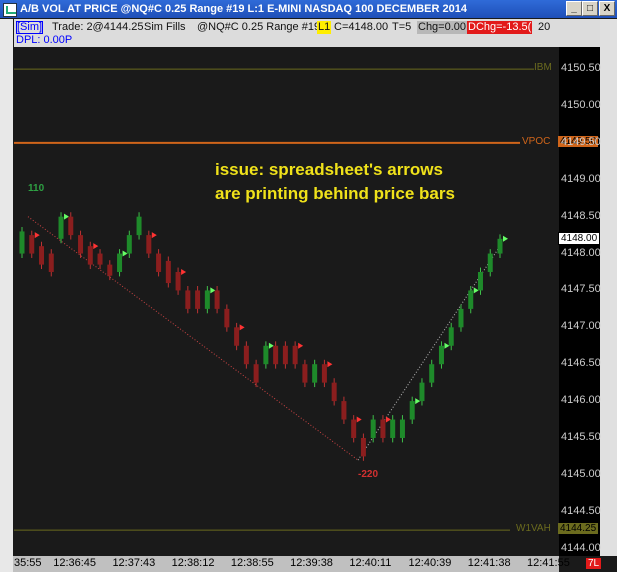 This screenshot has width=617, height=572. What do you see at coordinates (368, 474) in the screenshot?
I see `swing-low-label: -220` at bounding box center [368, 474].